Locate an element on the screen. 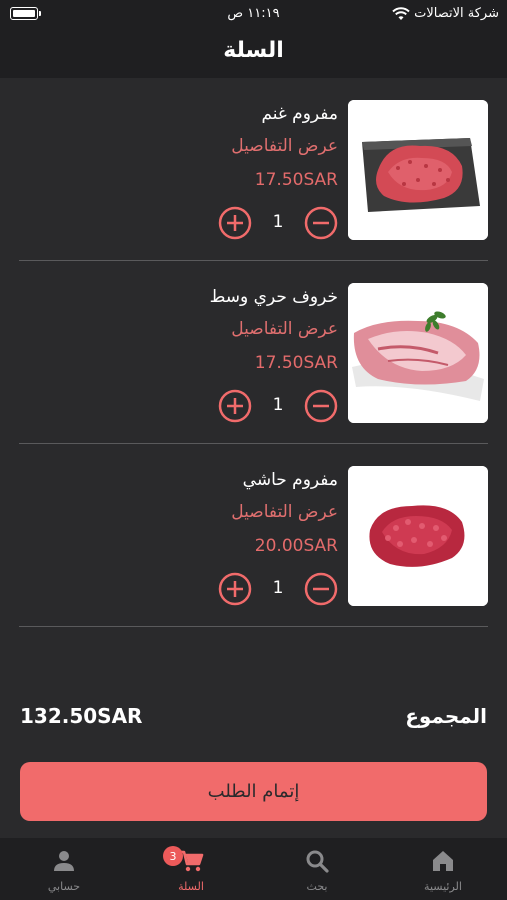  tab-account: حسابي is located at coordinates (64, 872).